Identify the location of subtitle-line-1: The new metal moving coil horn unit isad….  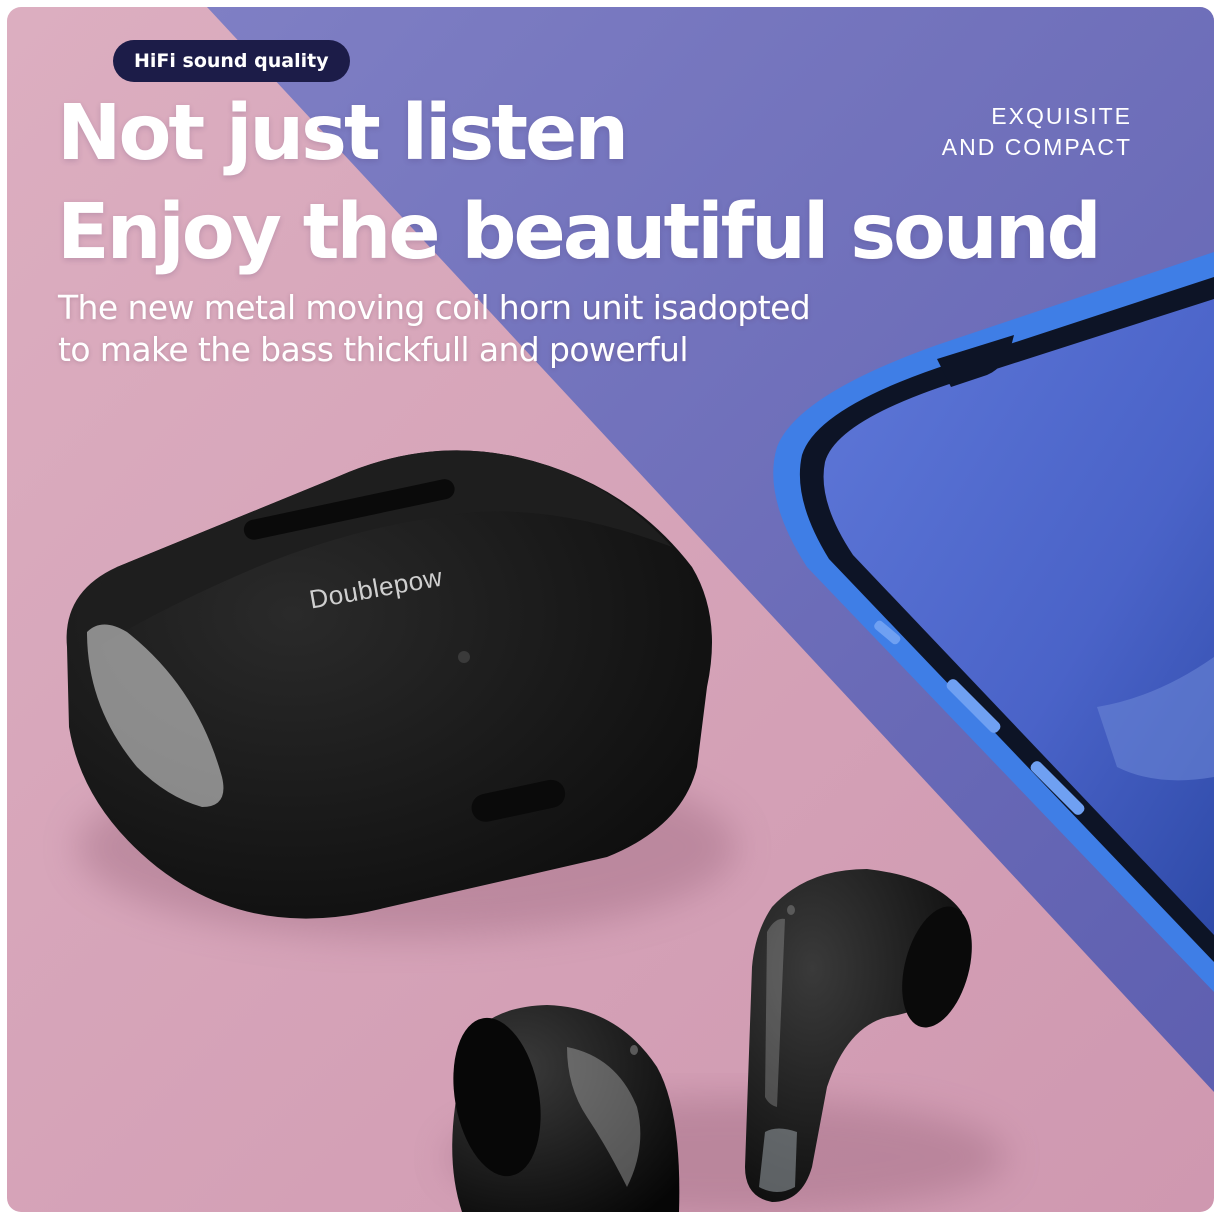
(434, 307).